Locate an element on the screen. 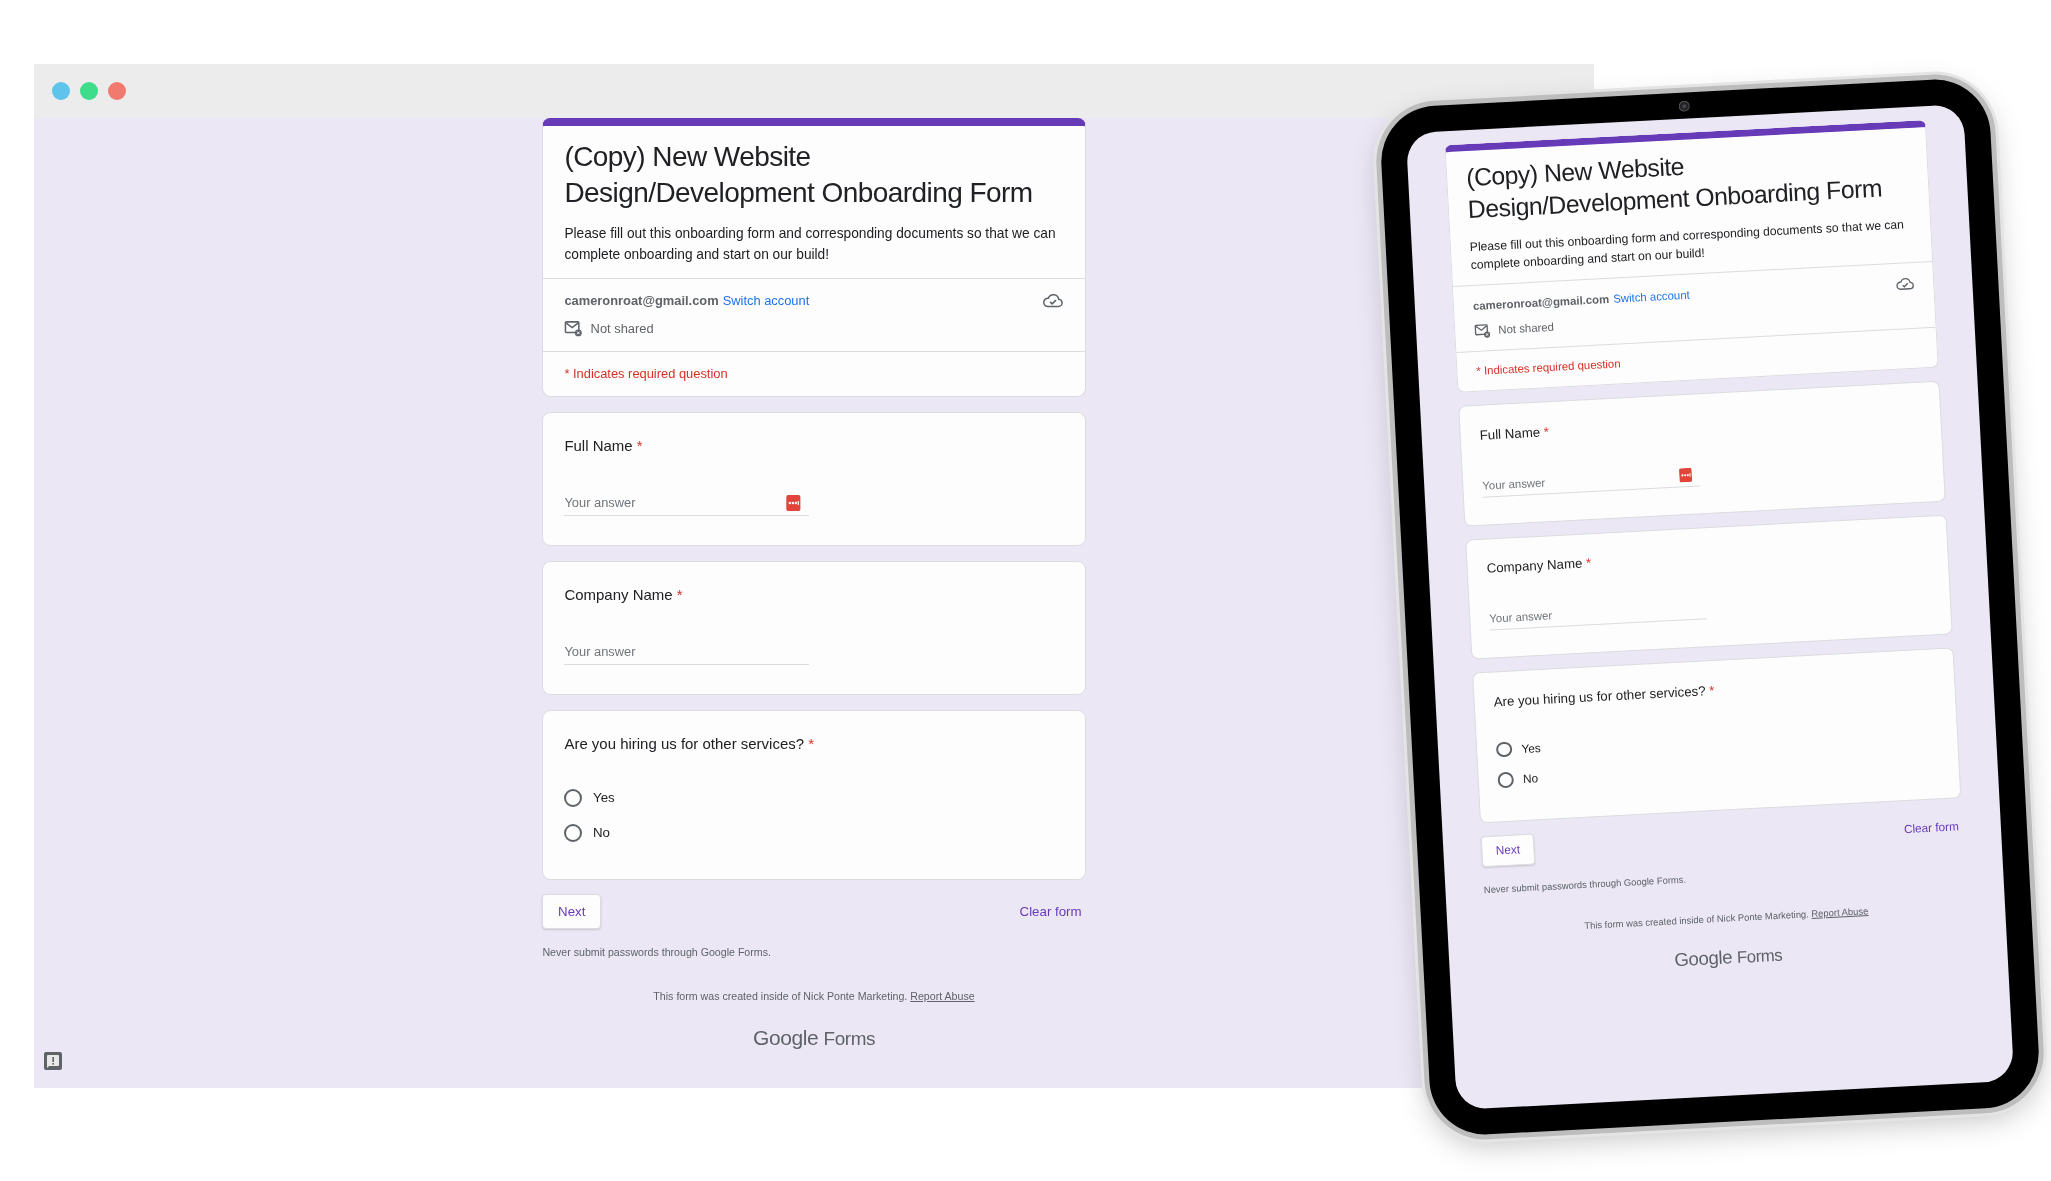 The height and width of the screenshot is (1181, 2051). camera-icon is located at coordinates (1684, 106).